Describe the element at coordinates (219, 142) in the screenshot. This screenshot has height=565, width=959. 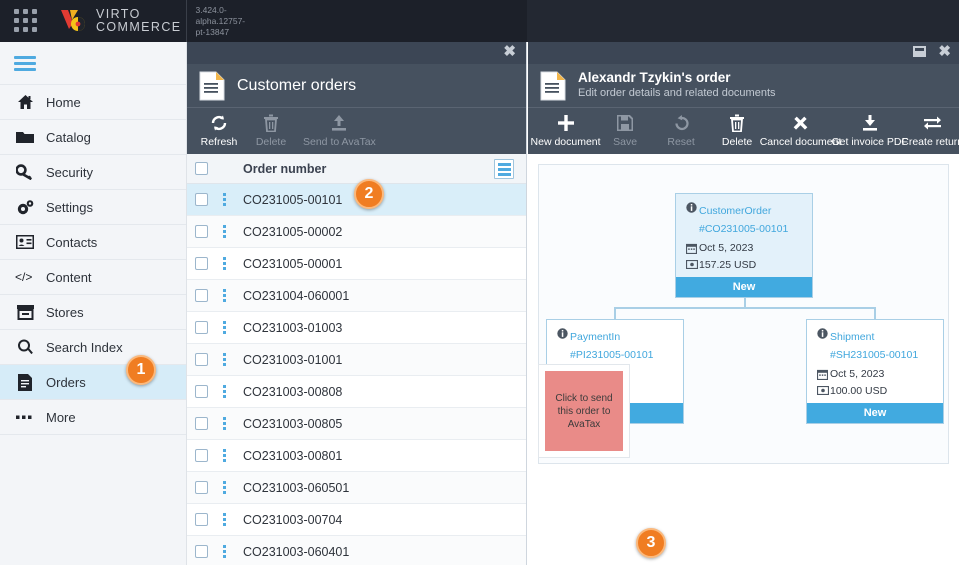
I see `refresh-label: Refresh` at that location.